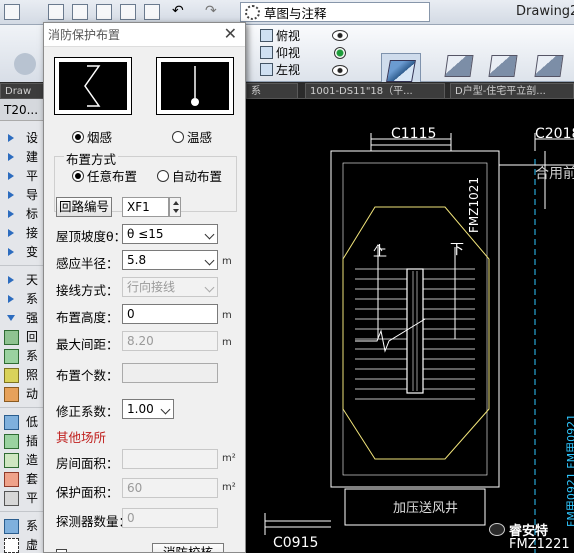 Image resolution: width=574 pixels, height=553 pixels. Describe the element at coordinates (230, 34) in the screenshot. I see `close-icon: ✕` at that location.